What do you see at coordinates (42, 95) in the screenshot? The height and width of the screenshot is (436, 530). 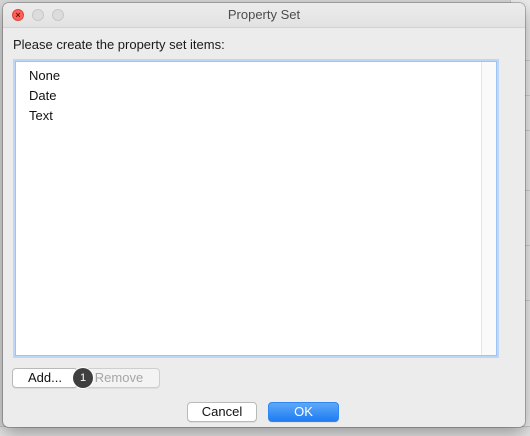 I see `list-item: Date` at bounding box center [42, 95].